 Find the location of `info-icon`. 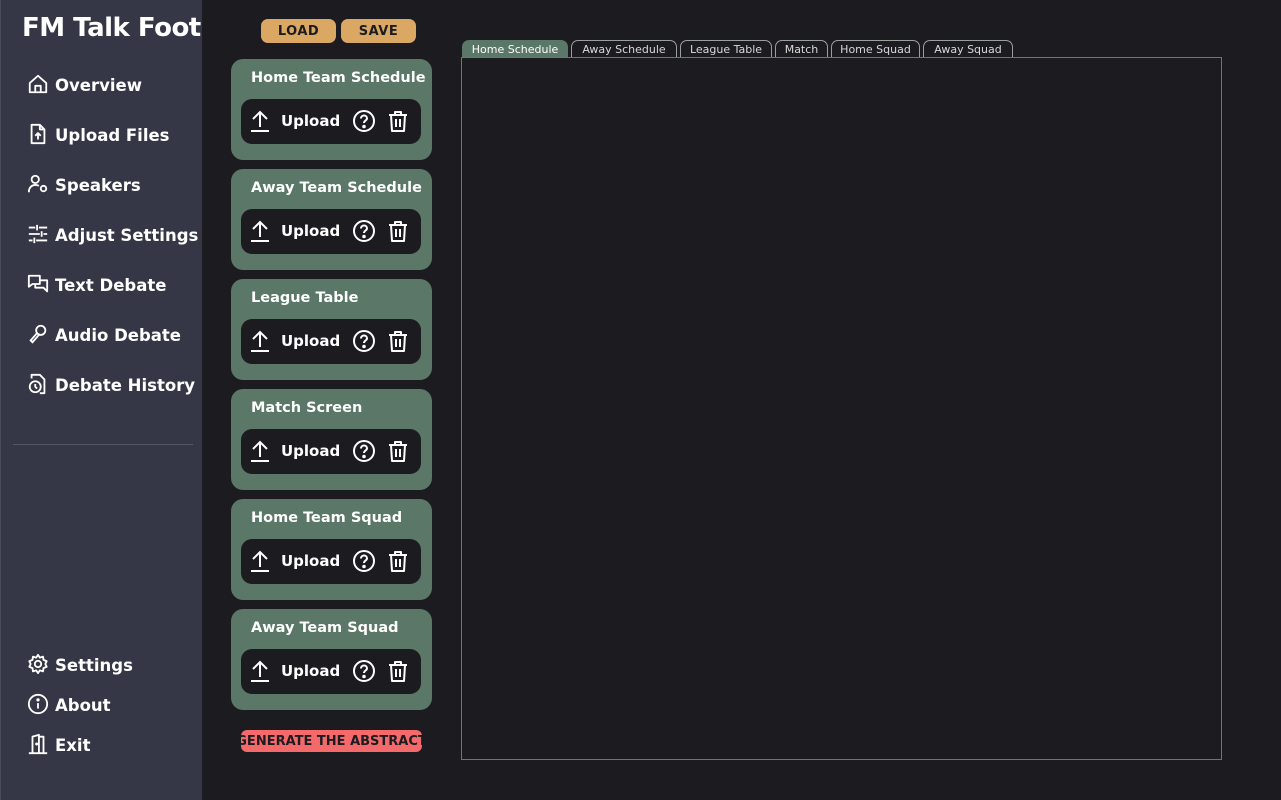

info-icon is located at coordinates (39, 705).